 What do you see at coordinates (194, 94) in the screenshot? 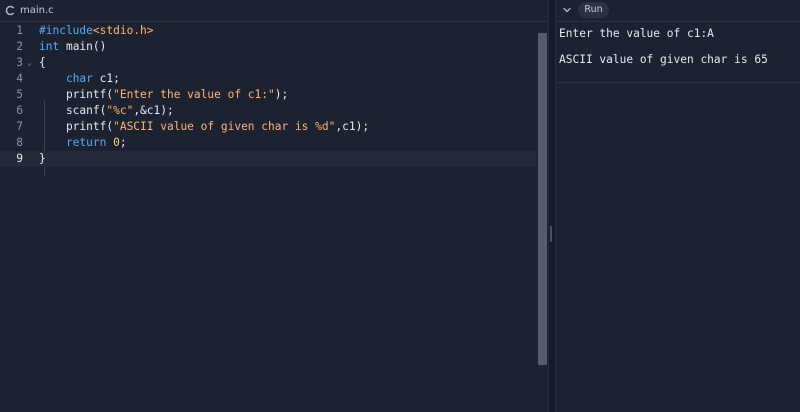
I see `code-token: "Enter the value of c1:"` at bounding box center [194, 94].